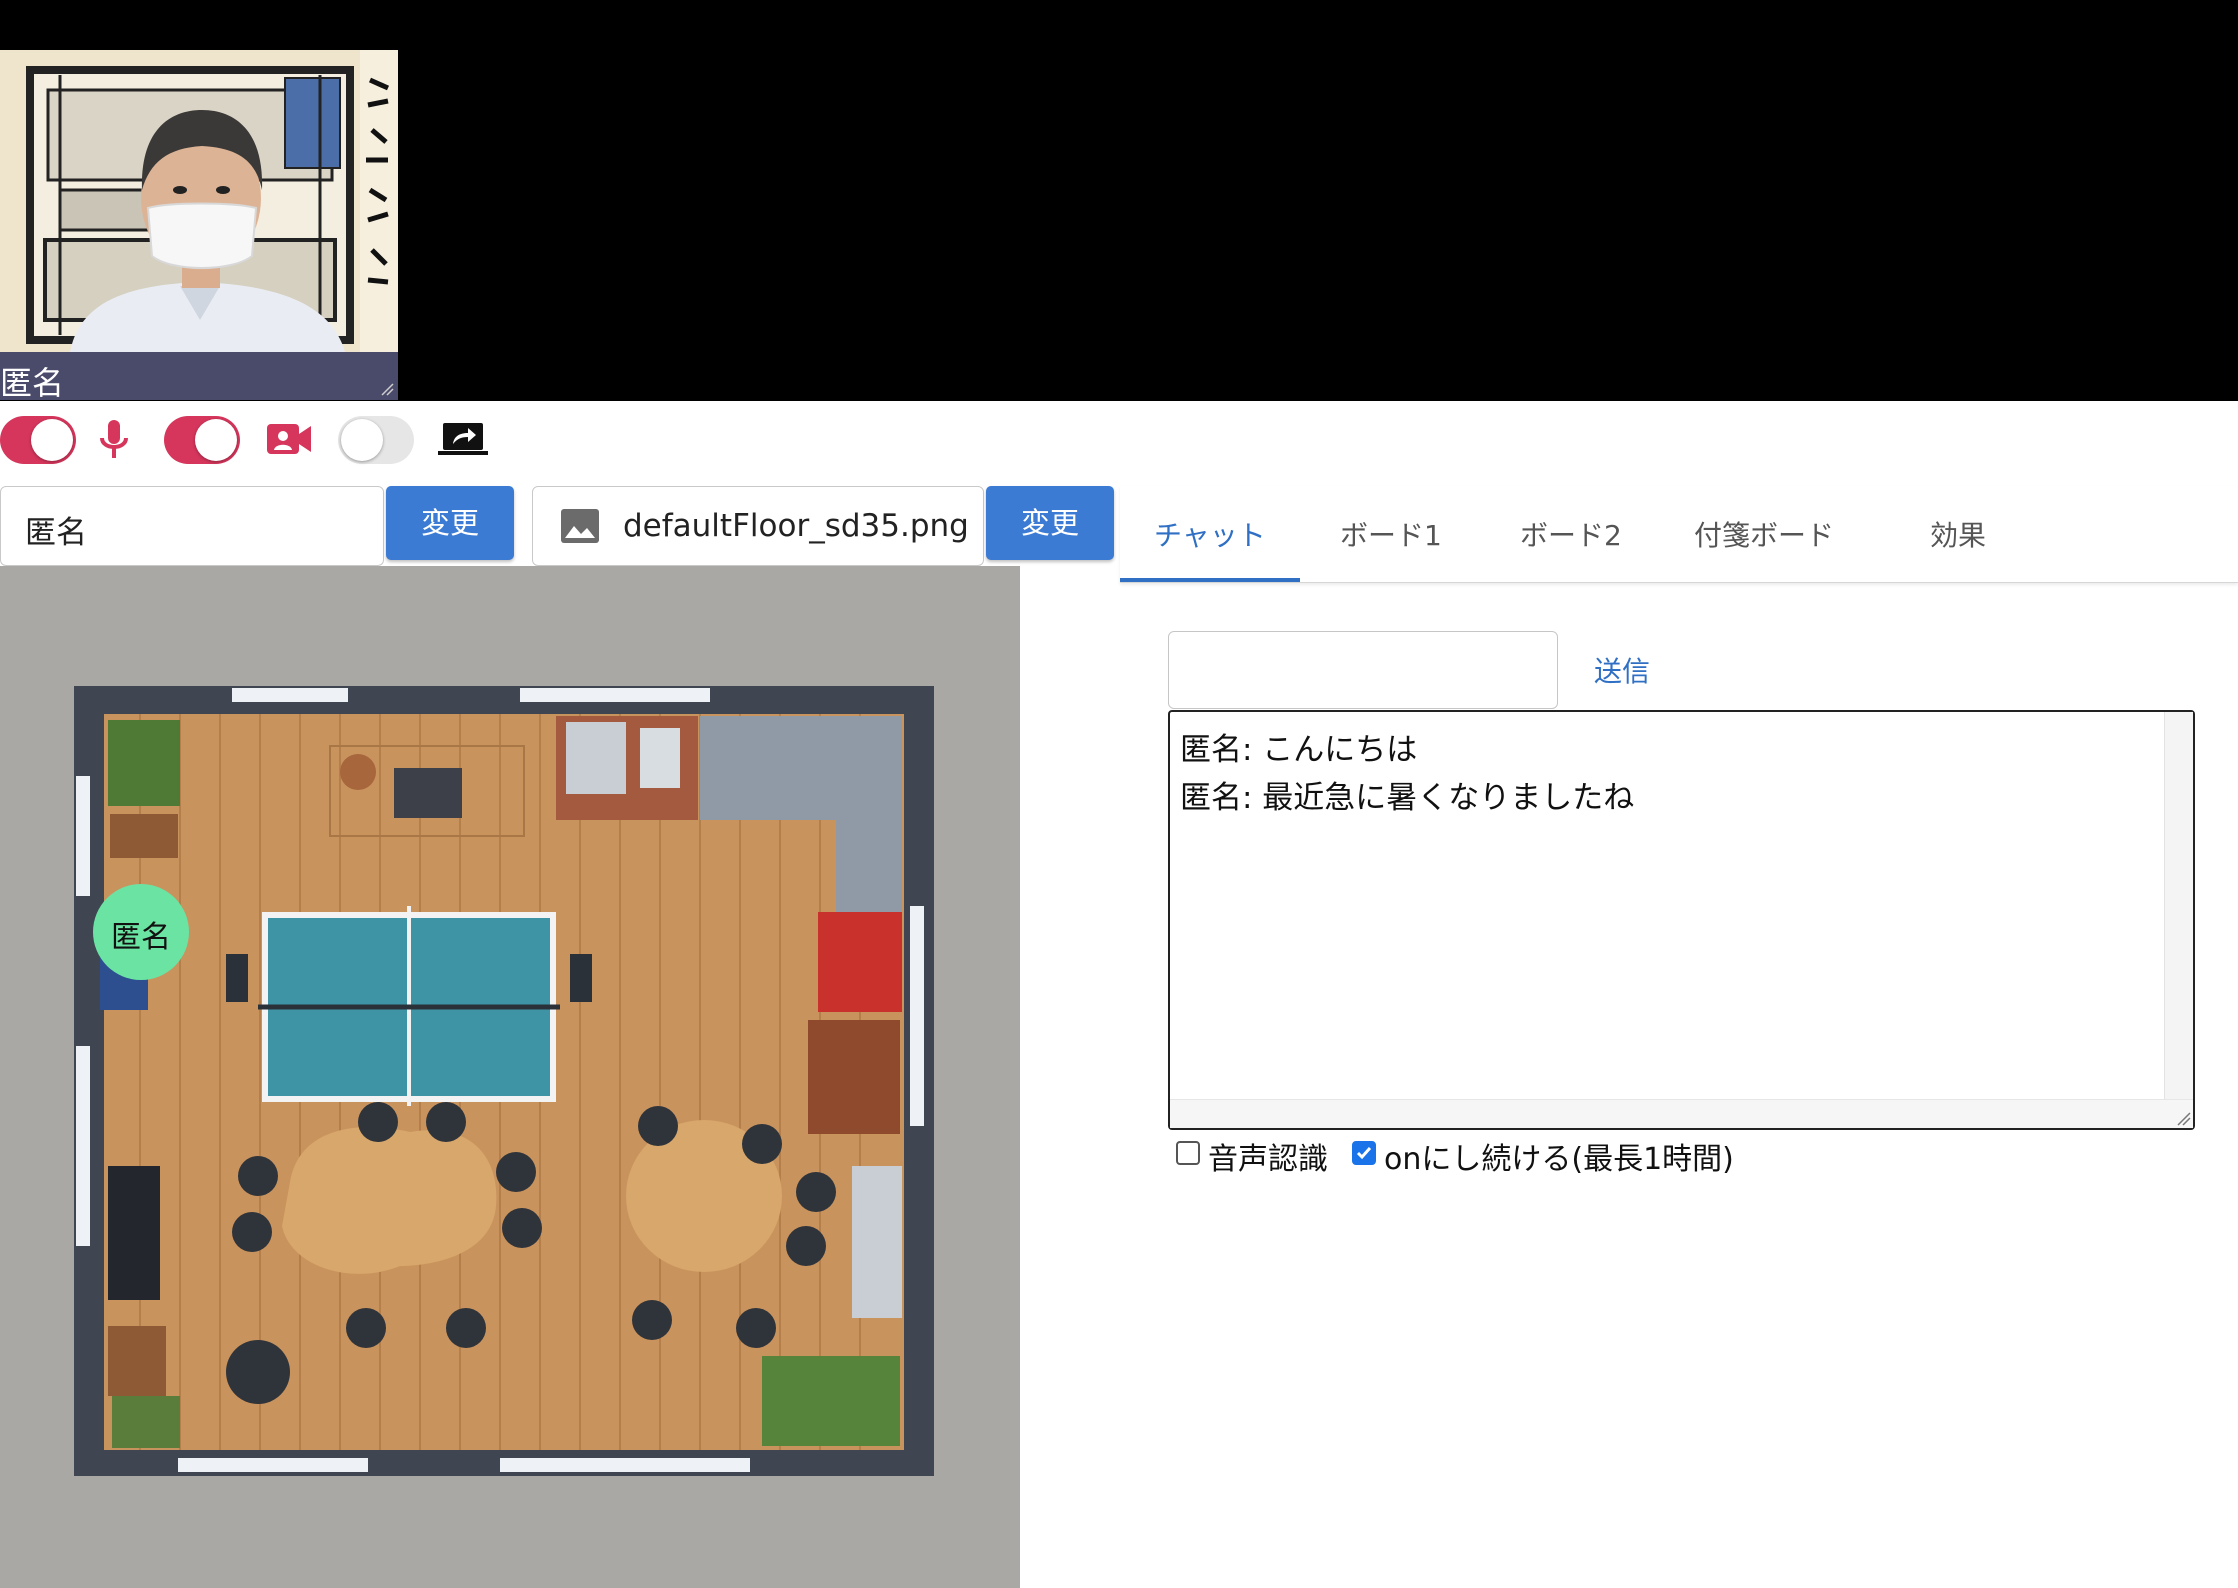 The image size is (2238, 1588). I want to click on user-avatar: 匿名, so click(141, 932).